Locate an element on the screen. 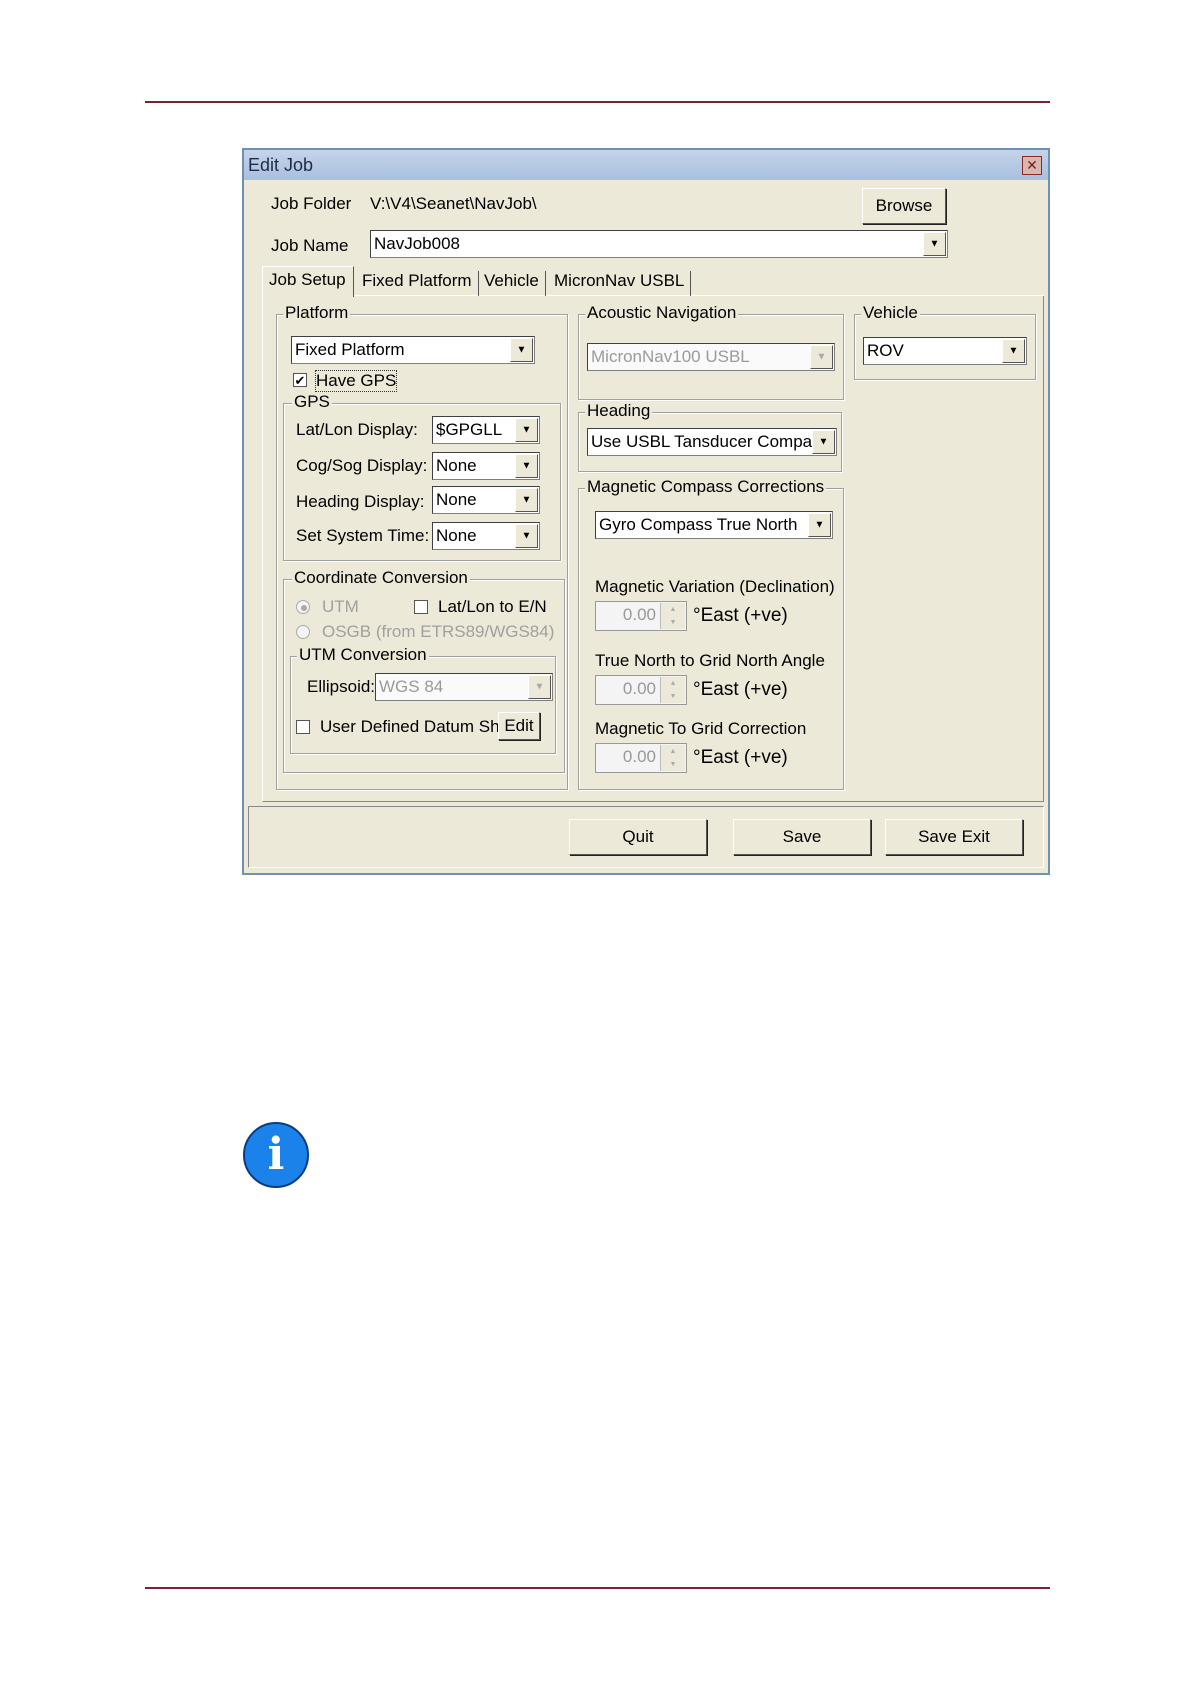 The height and width of the screenshot is (1684, 1191). job-name-label: Job Name is located at coordinates (310, 245).